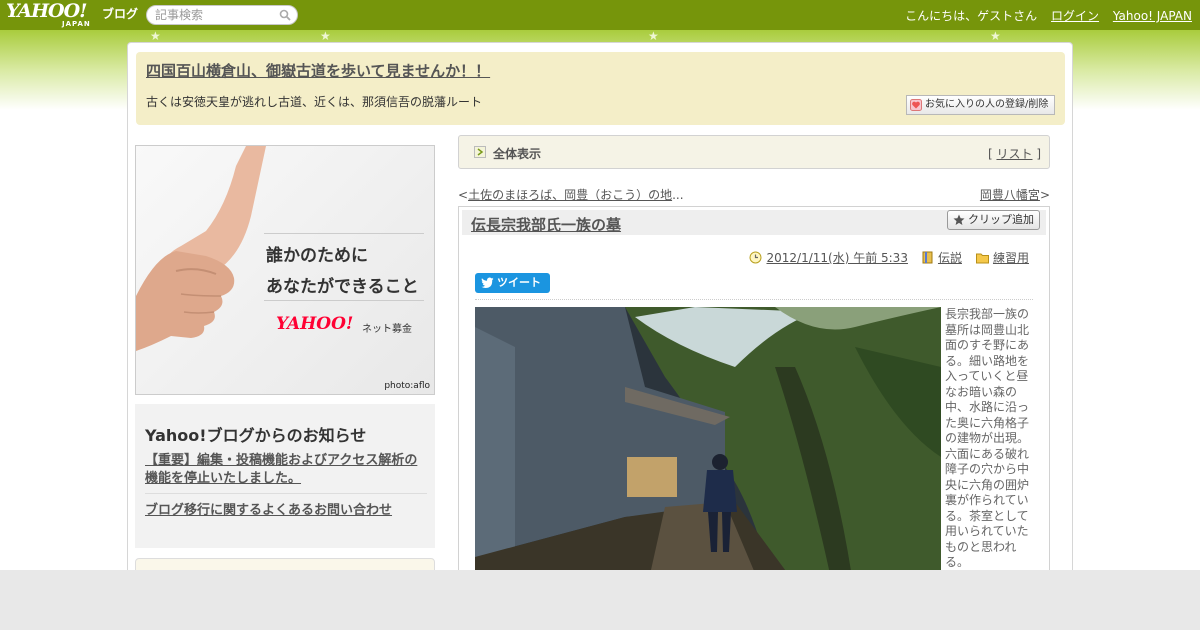  Describe the element at coordinates (950, 257) in the screenshot. I see `category-link-1: 伝説` at that location.